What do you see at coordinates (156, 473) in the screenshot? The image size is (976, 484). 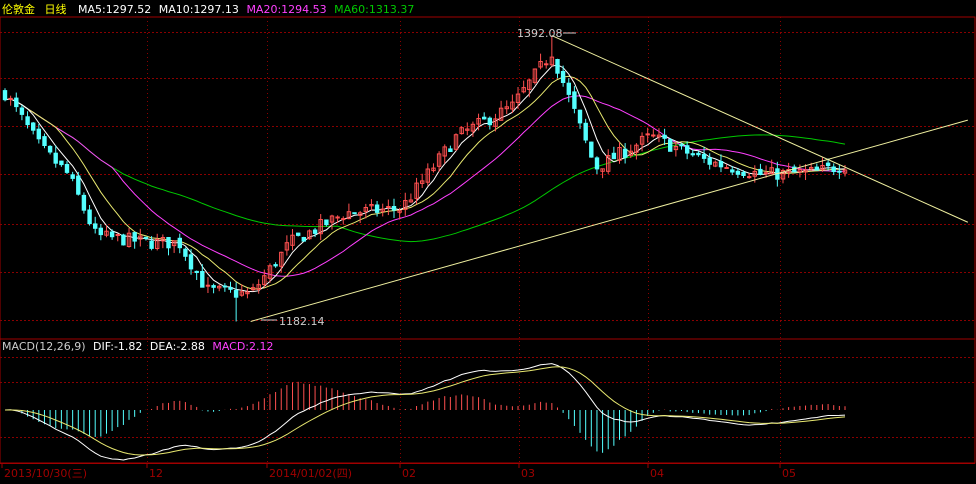 I see `x-tick-label: 12` at bounding box center [156, 473].